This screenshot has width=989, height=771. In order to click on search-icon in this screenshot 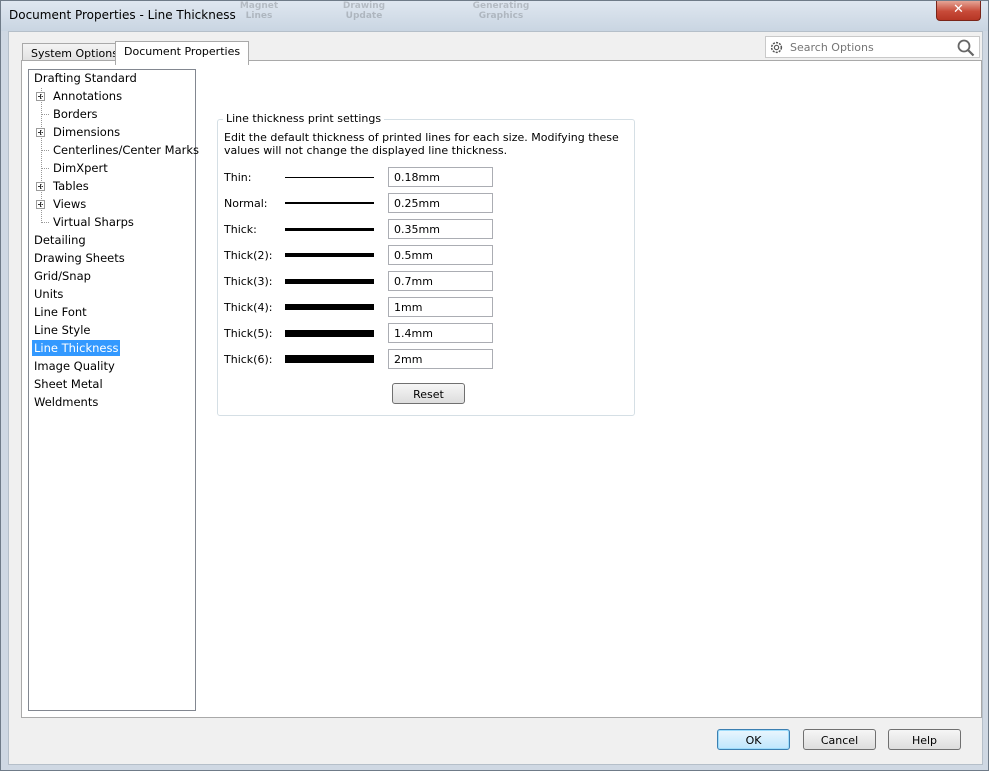, I will do `click(966, 48)`.